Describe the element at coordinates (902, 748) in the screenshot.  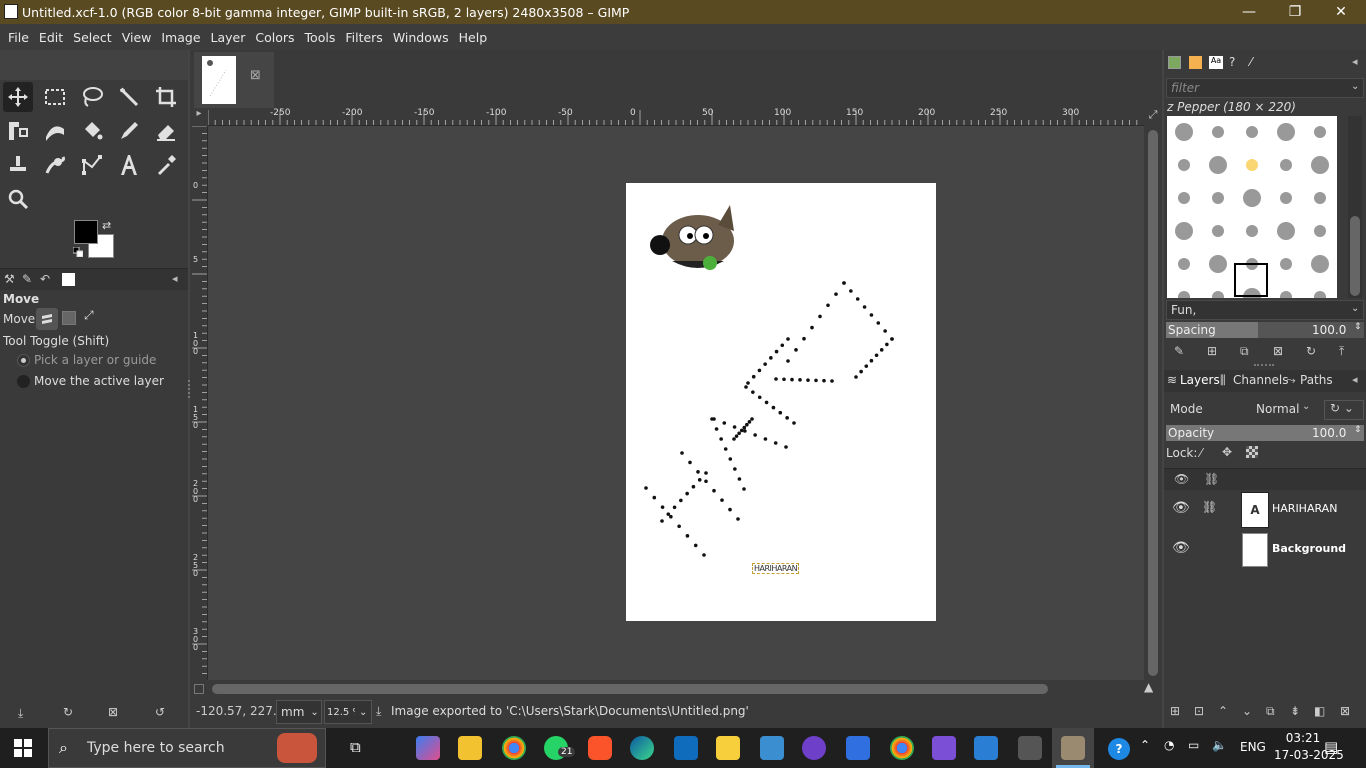
I see `chrome-profile-icon` at that location.